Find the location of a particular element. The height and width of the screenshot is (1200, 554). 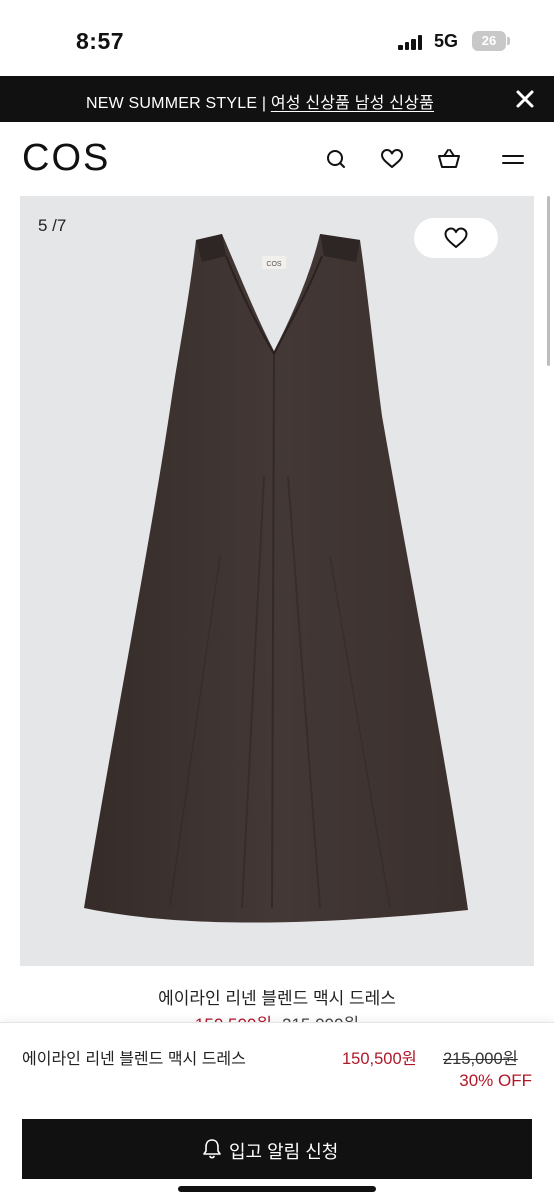

image-counter: 5 /7 is located at coordinates (52, 225).